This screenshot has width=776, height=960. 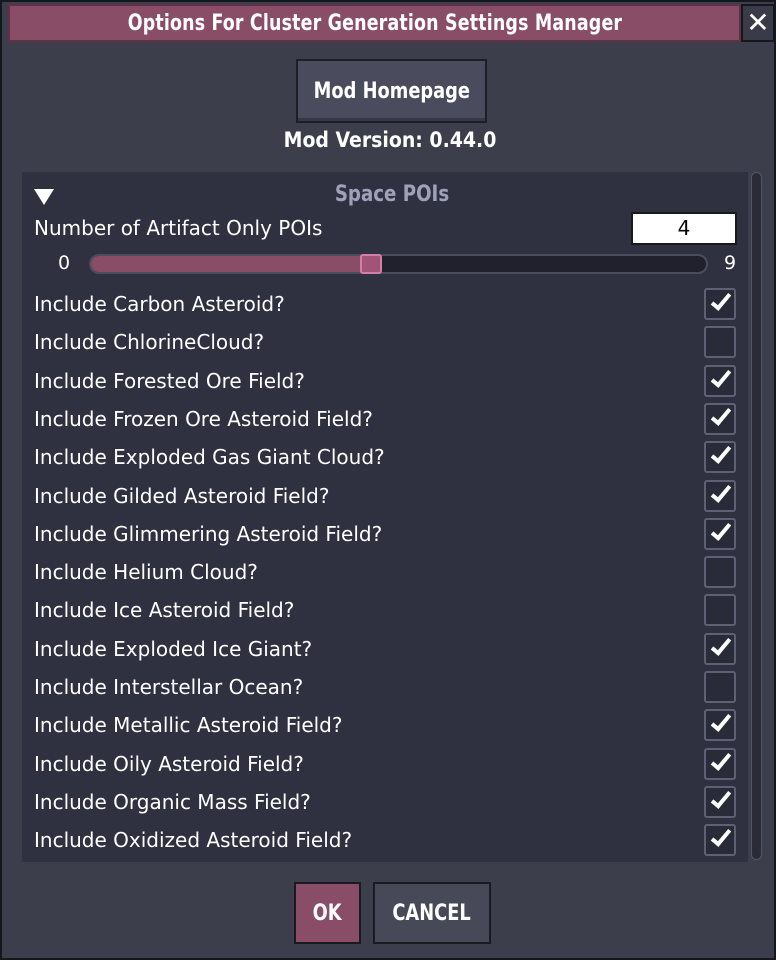 I want to click on poi-option-row: Include Interstellar Ocean?, so click(x=385, y=688).